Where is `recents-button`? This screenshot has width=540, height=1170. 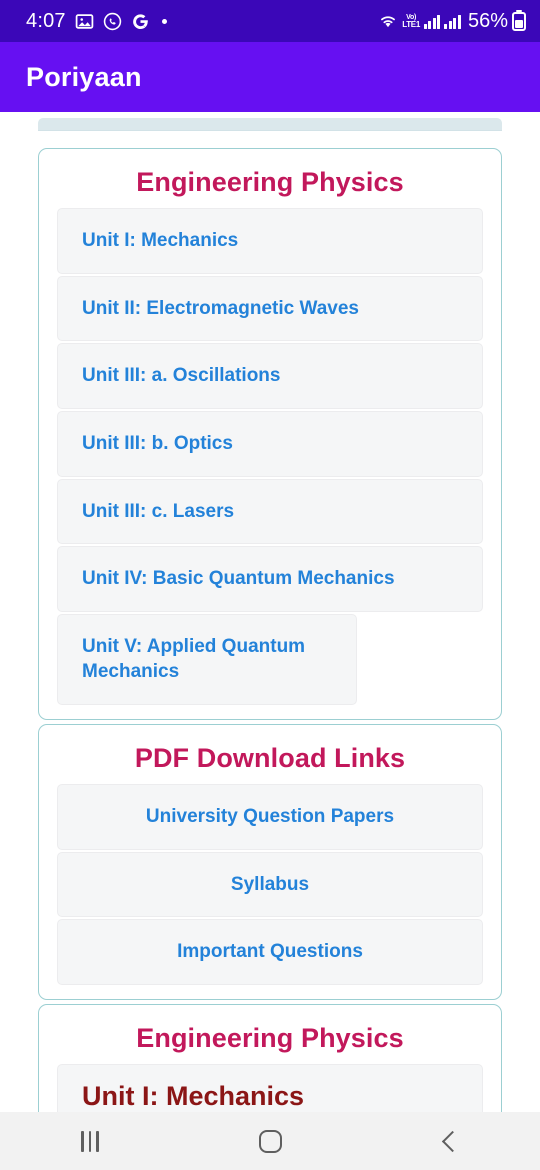 recents-button is located at coordinates (90, 1141).